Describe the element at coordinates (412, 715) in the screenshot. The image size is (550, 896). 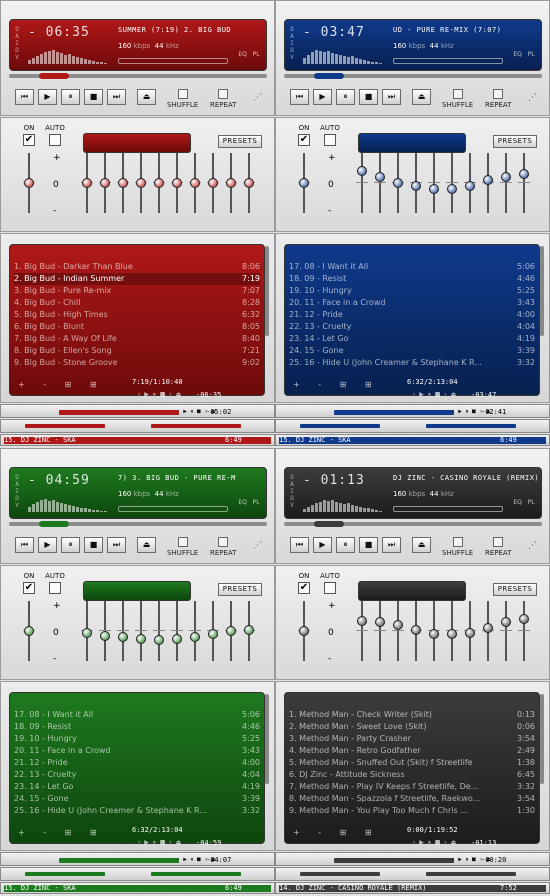
I see `playlist-row: 1. Method Man - Check Writer (Skit) 0:13` at that location.